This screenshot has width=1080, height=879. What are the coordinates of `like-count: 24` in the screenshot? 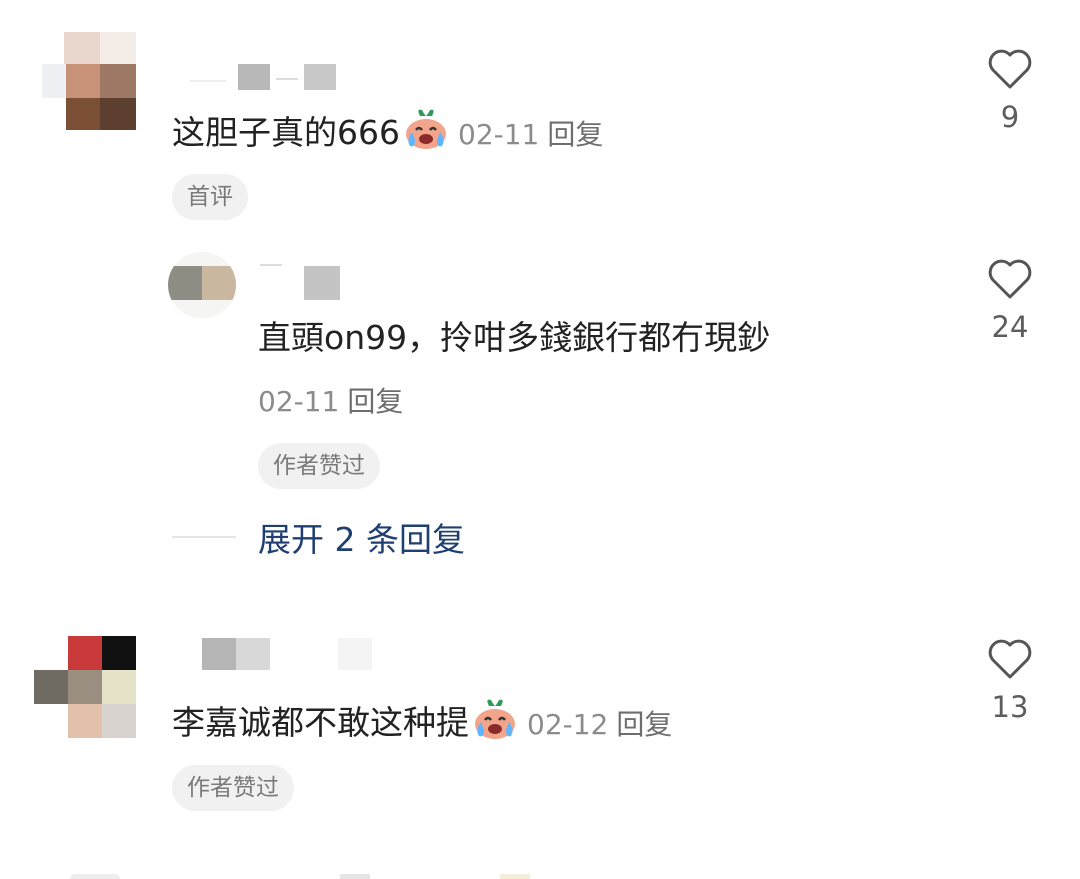 It's located at (1010, 327).